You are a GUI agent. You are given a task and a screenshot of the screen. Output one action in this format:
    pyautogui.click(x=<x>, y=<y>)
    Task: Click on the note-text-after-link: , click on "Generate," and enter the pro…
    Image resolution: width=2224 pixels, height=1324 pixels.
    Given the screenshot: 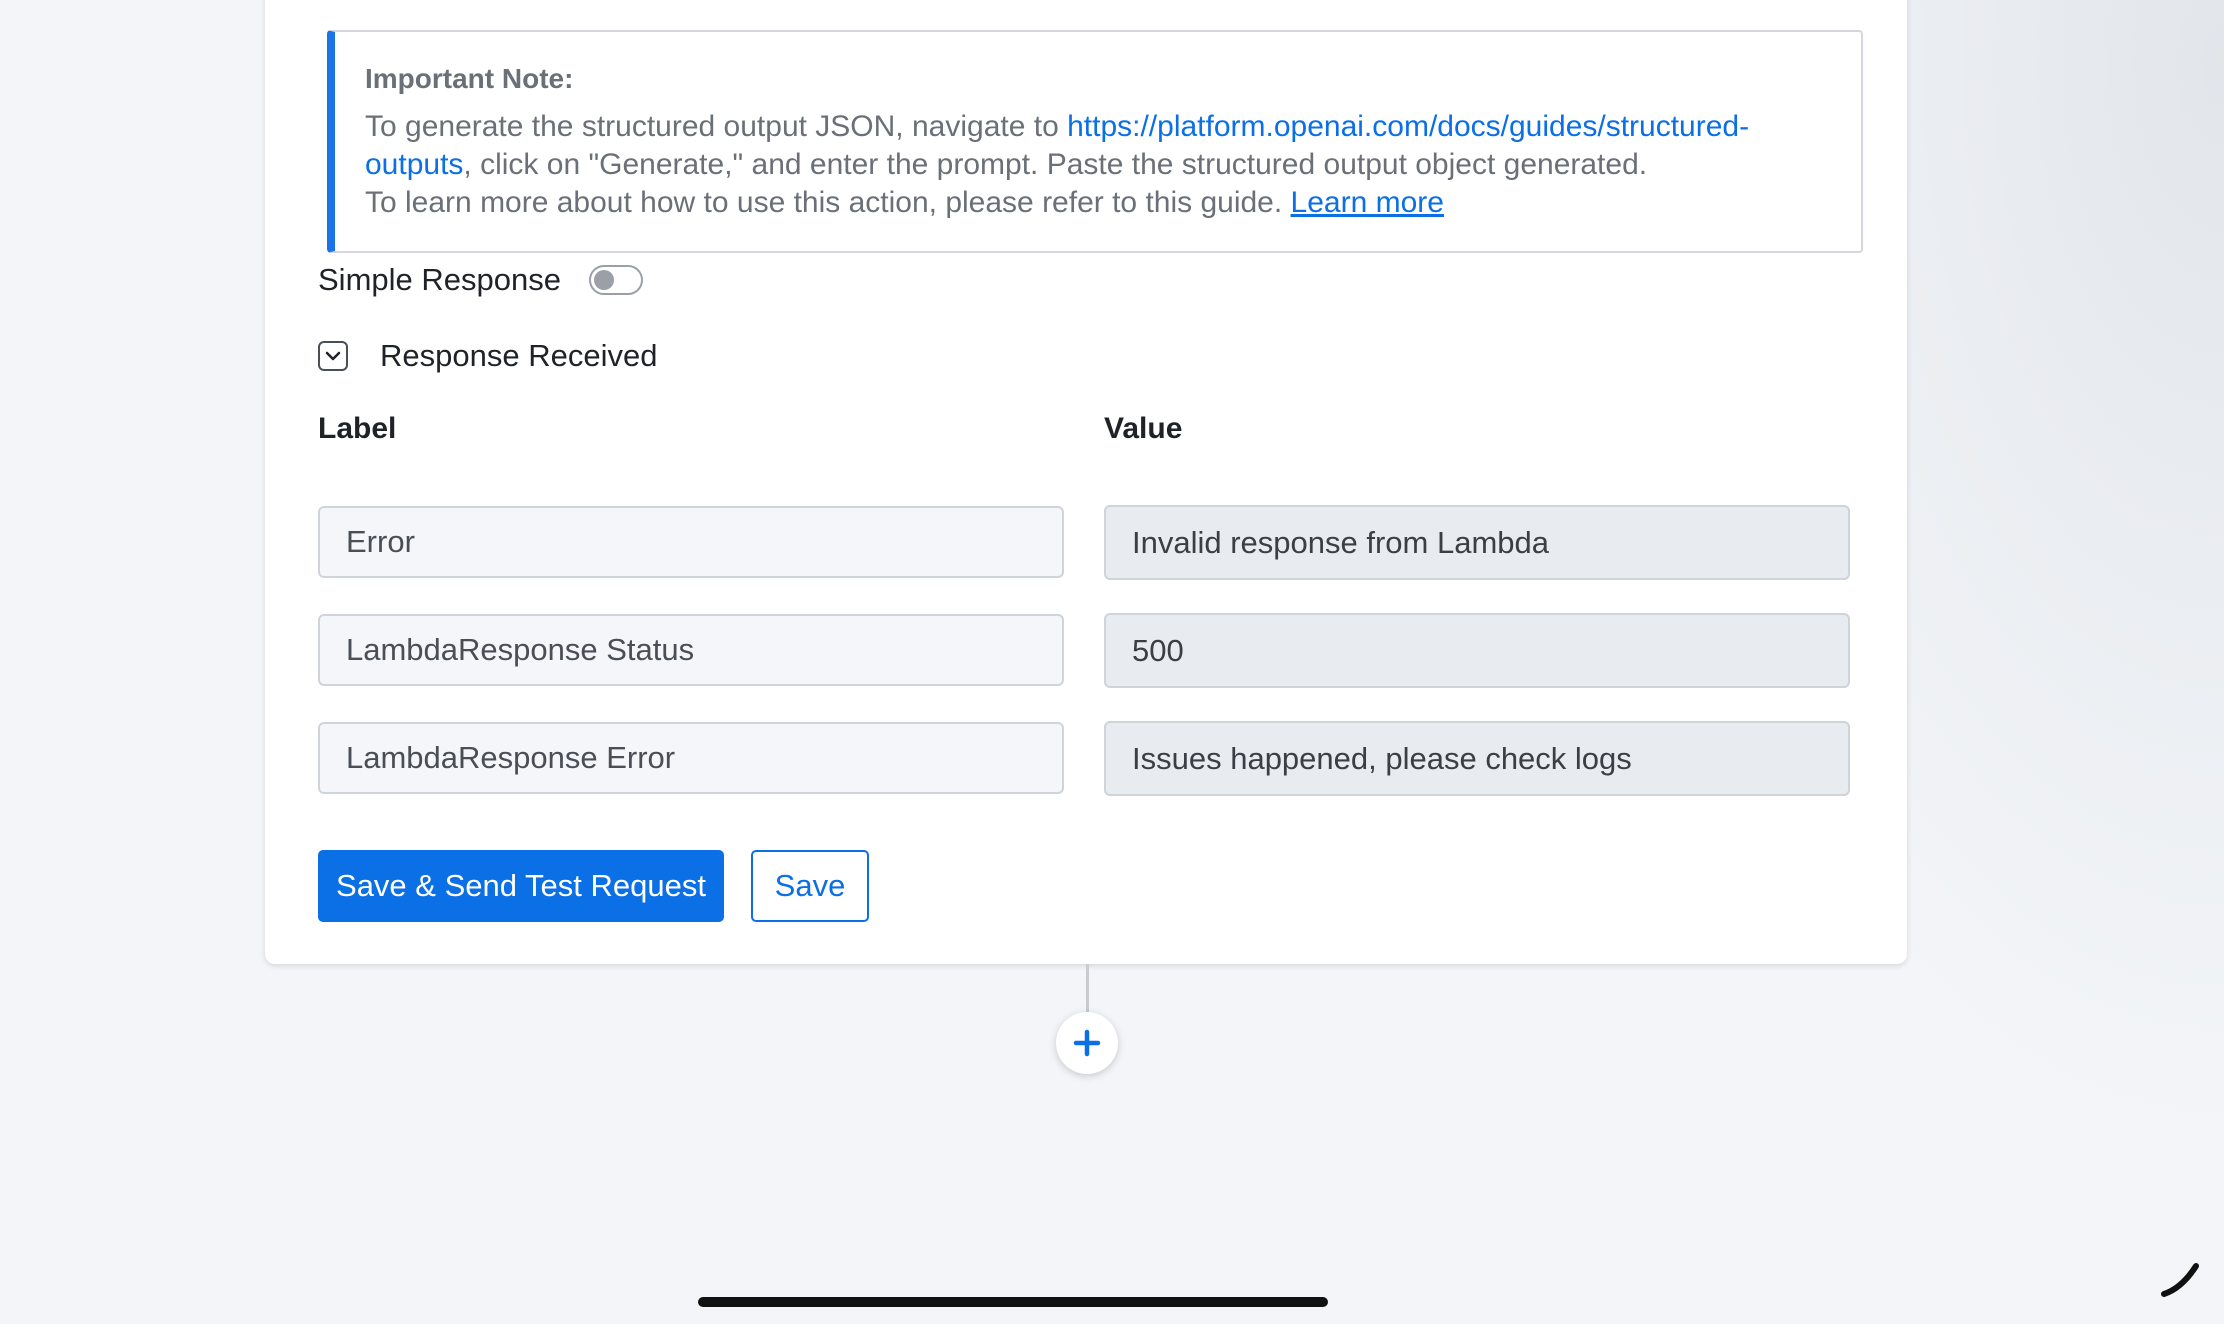 What is the action you would take?
    pyautogui.click(x=1055, y=164)
    